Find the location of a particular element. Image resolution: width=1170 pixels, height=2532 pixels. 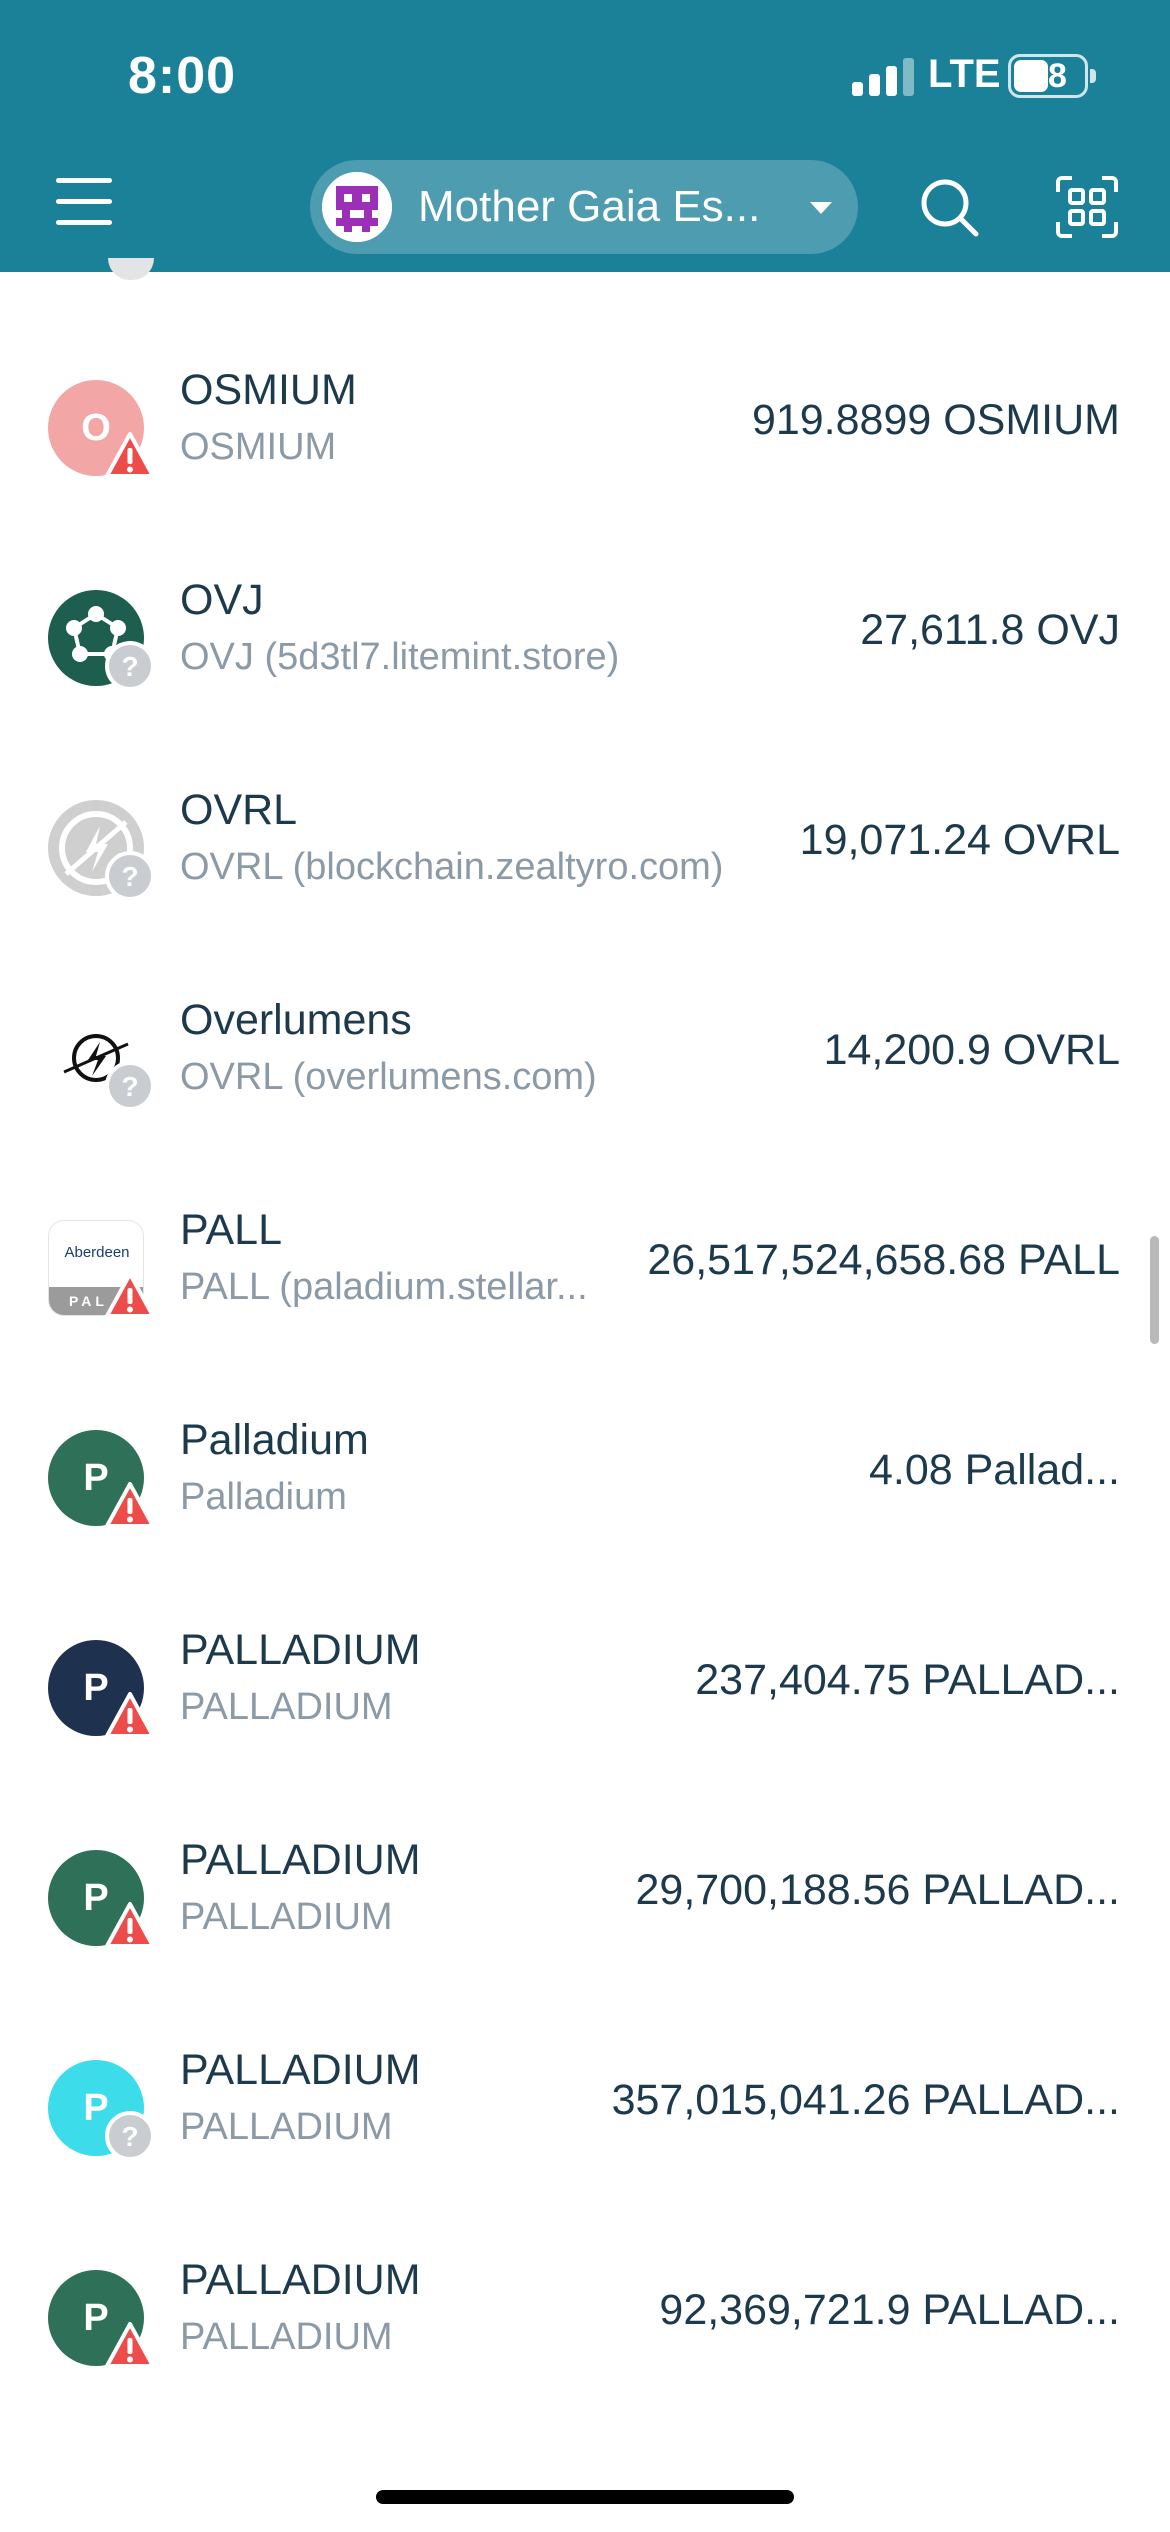

asset-balance: 26,517,524,658.68 PALL is located at coordinates (883, 1260).